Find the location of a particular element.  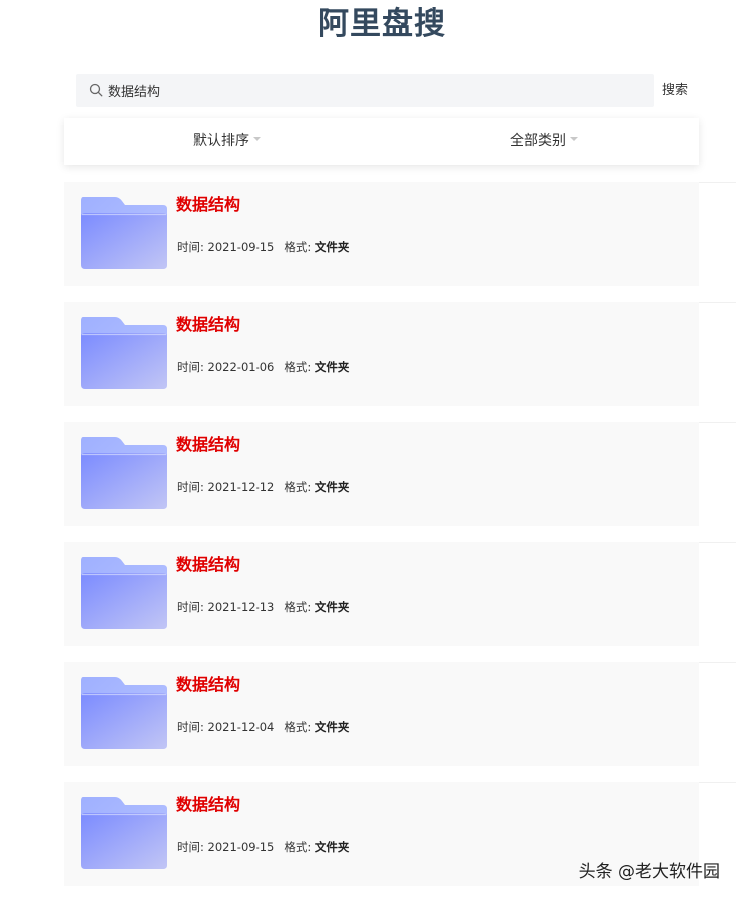

result-meta: 时间: 2021-12-04 格式: 文件夹 is located at coordinates (263, 727).